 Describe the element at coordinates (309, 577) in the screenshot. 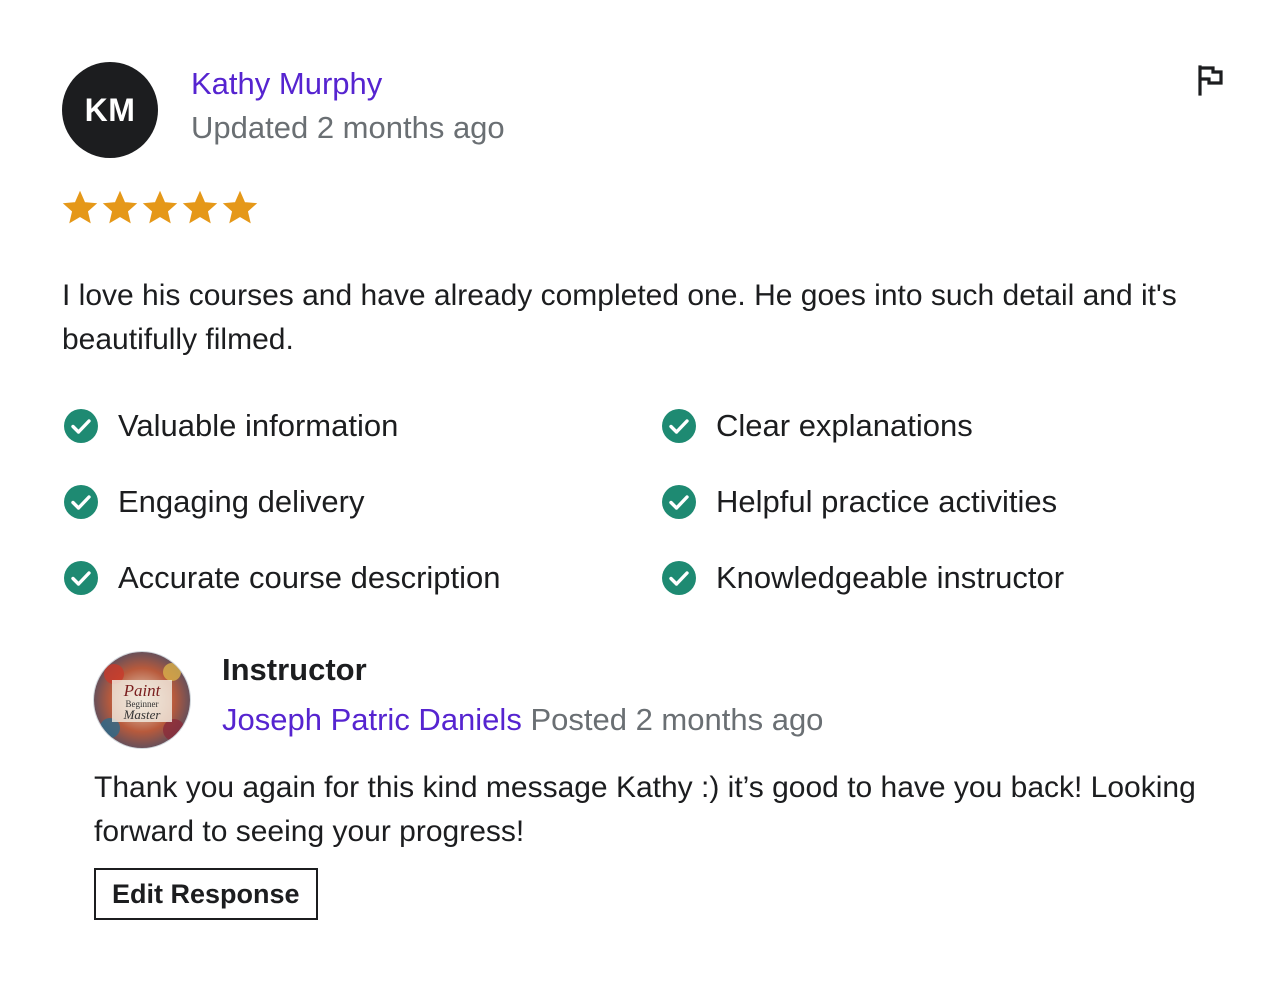

I see `tag-label: Accurate course description` at that location.